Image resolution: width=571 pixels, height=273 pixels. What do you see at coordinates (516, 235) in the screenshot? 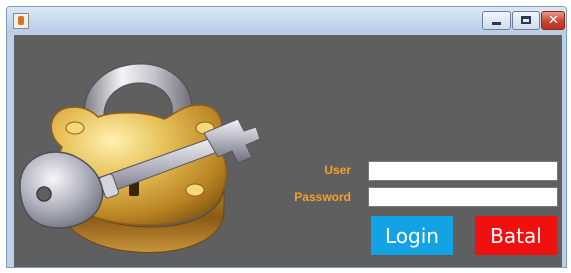
I see `batal-button: Batal` at bounding box center [516, 235].